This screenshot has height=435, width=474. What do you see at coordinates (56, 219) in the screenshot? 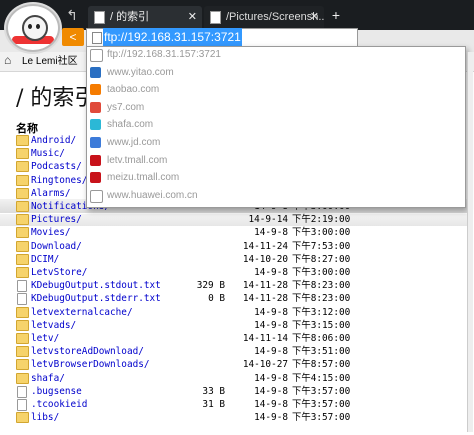
I see `file-link: Pictures/` at bounding box center [56, 219].